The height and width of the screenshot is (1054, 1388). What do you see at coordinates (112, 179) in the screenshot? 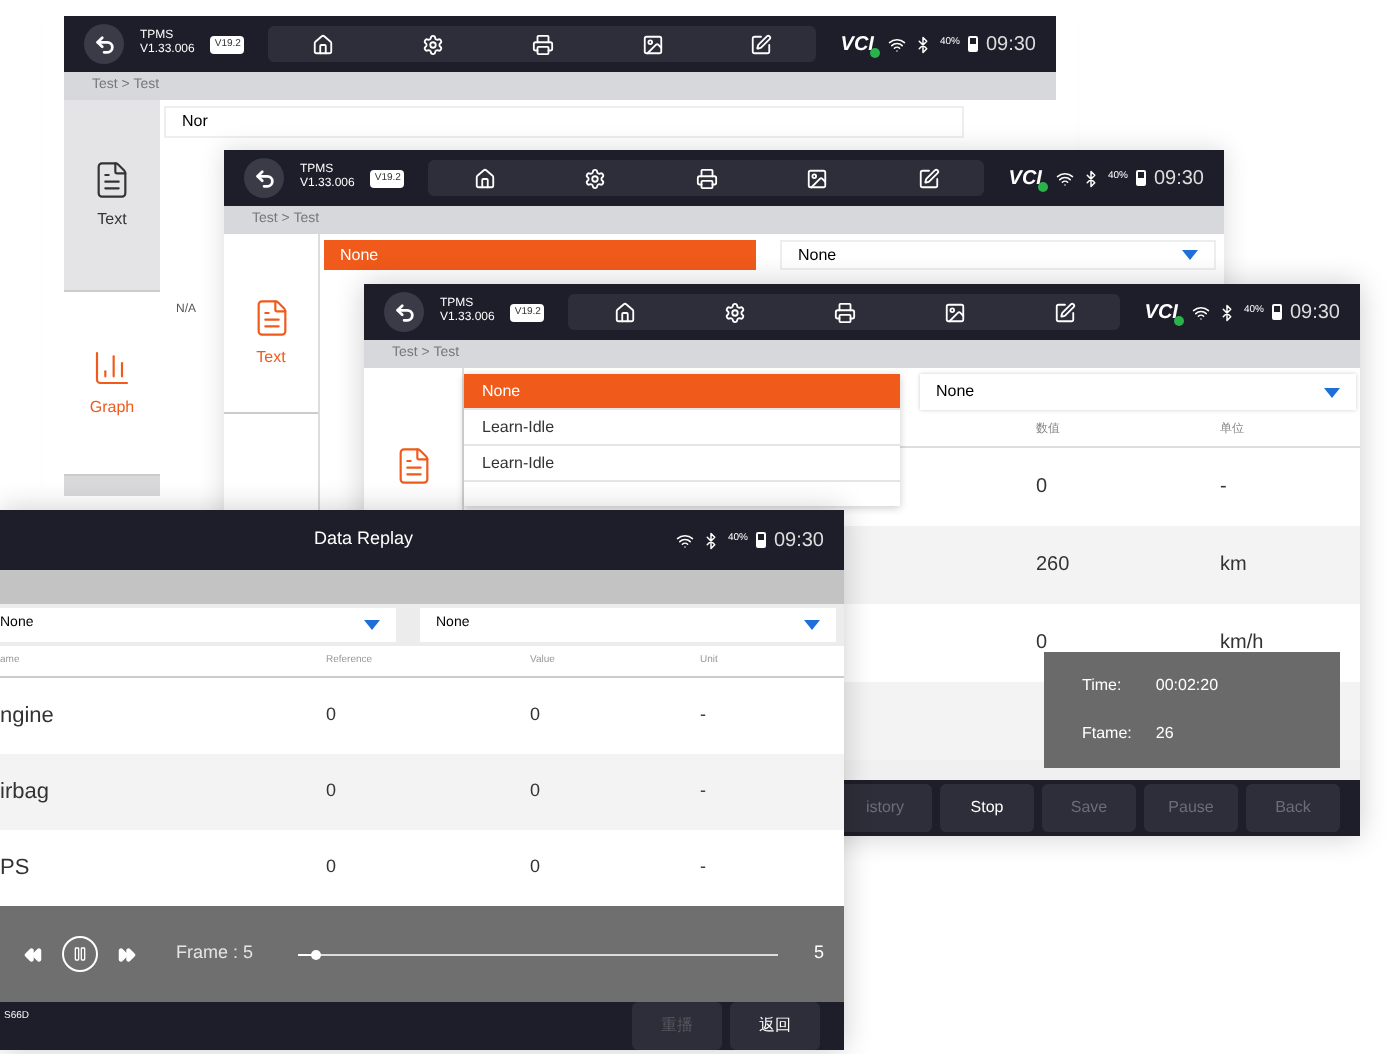
I see `document-icon` at bounding box center [112, 179].